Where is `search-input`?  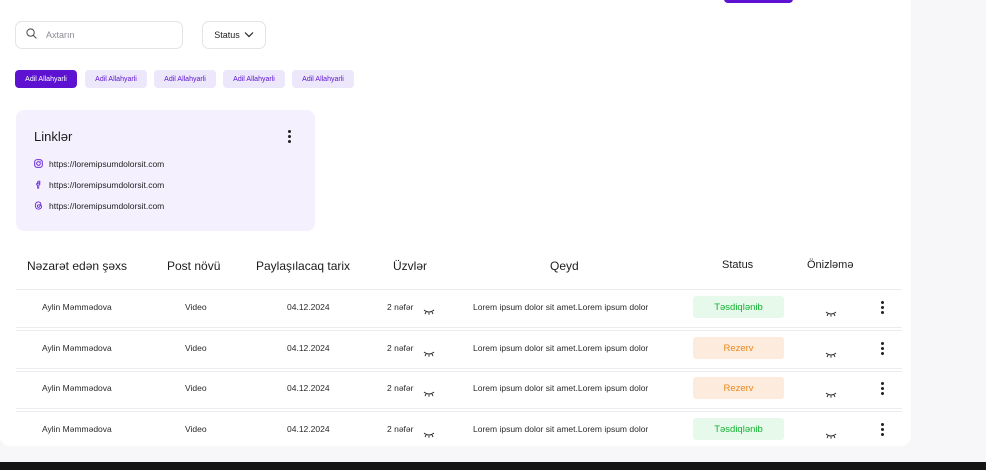 search-input is located at coordinates (106, 35).